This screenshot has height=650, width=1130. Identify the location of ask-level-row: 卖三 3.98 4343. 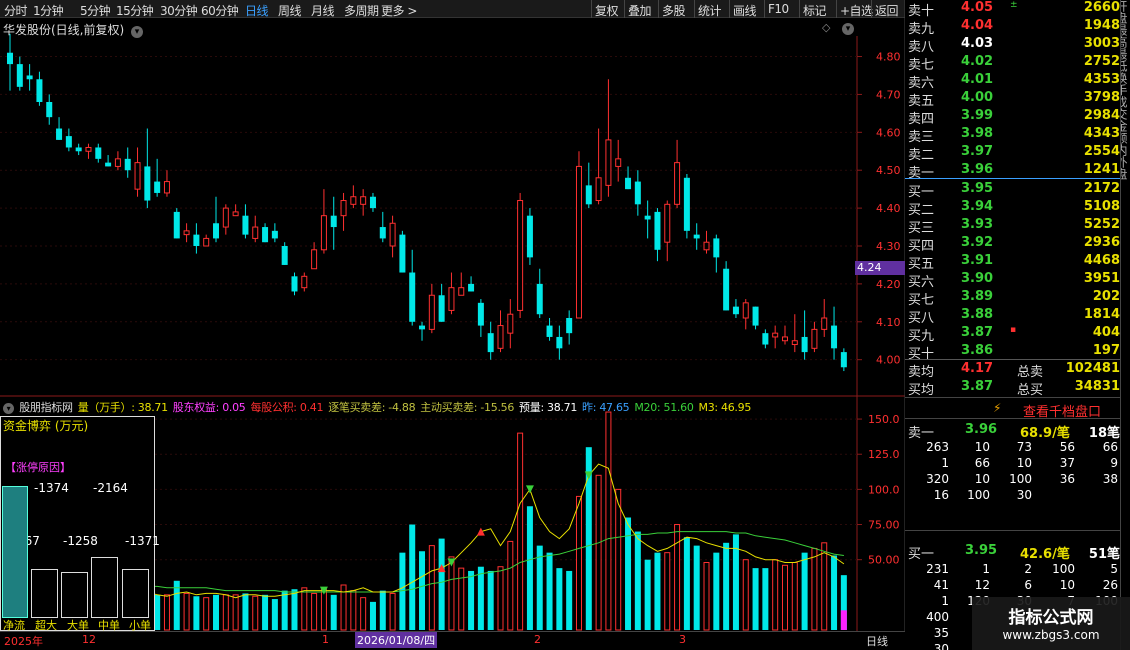
(1017, 135).